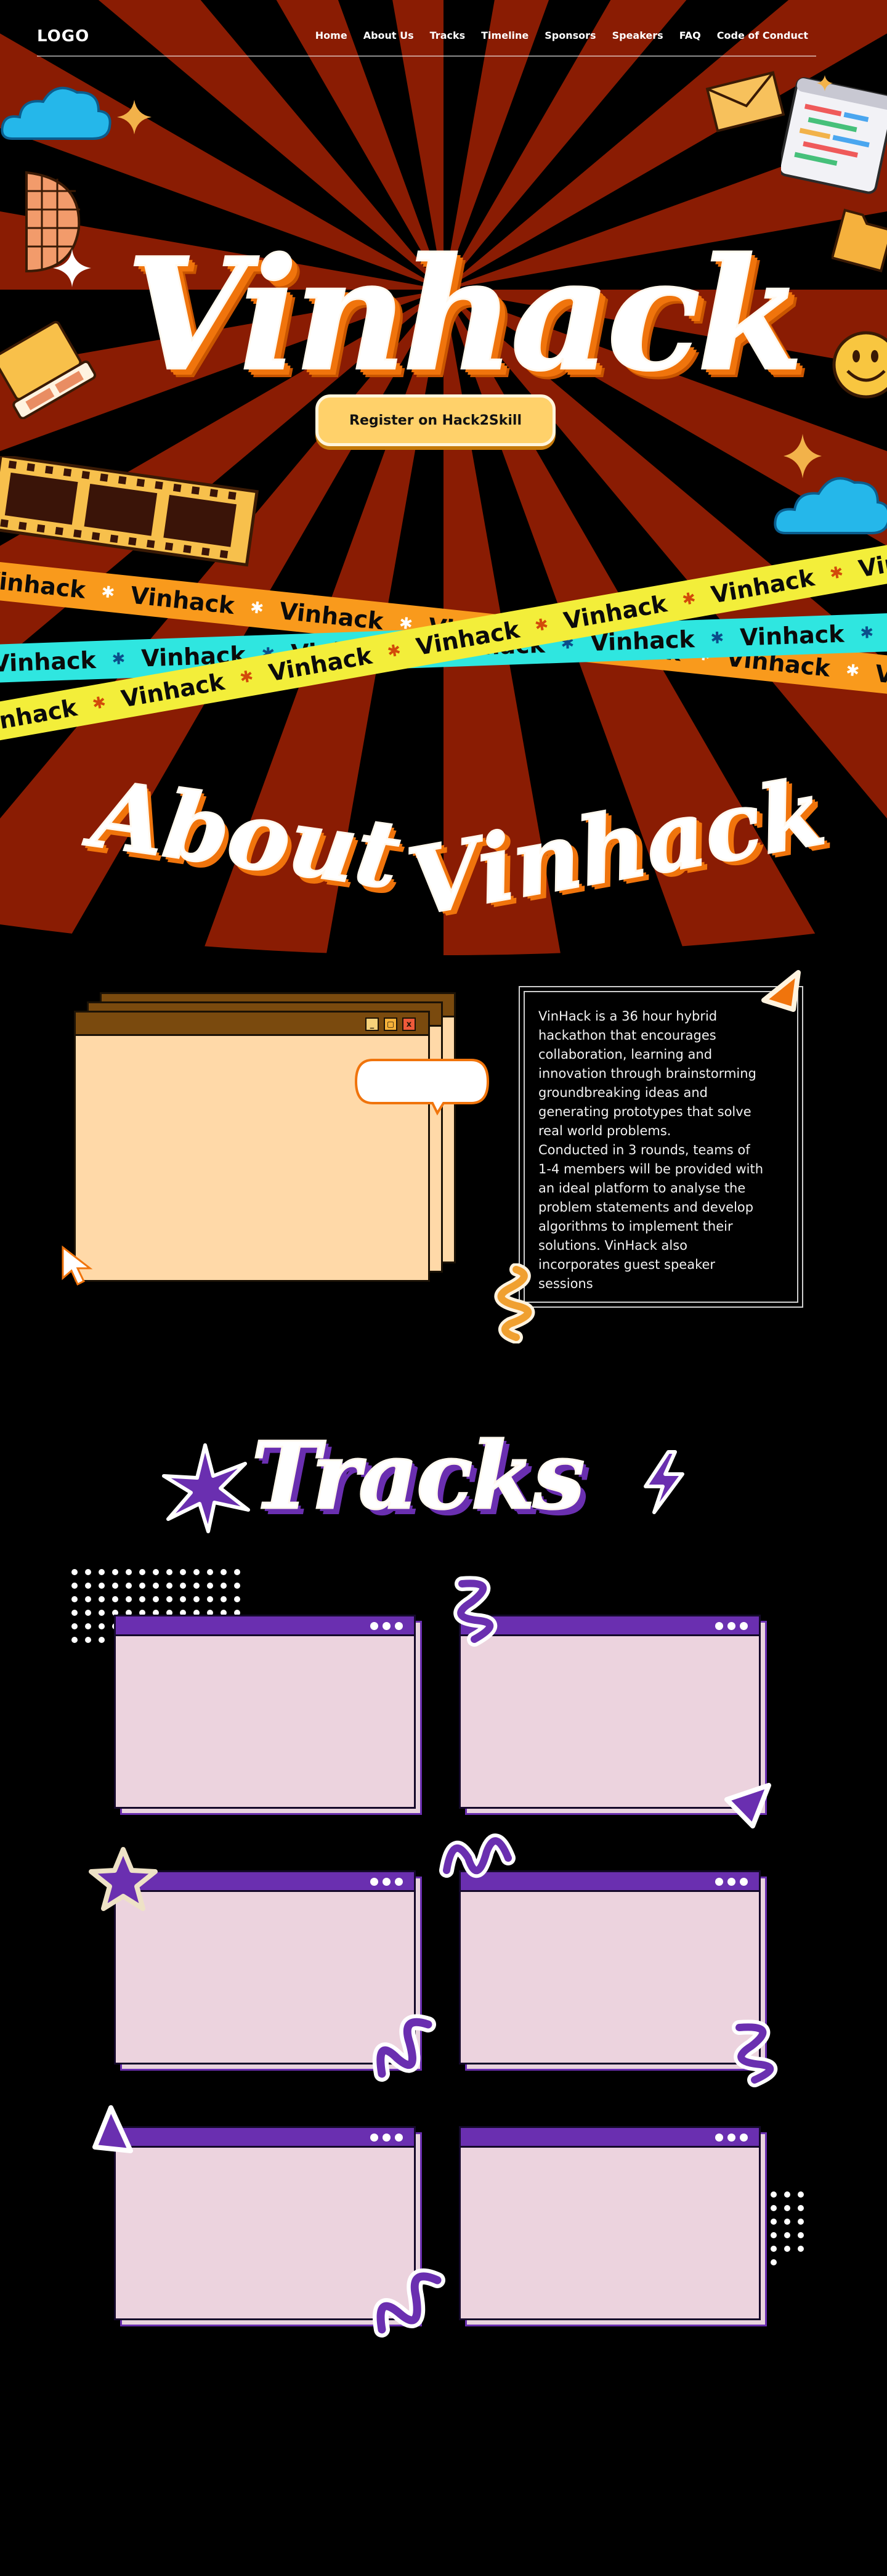 This screenshot has height=2576, width=887. Describe the element at coordinates (331, 35) in the screenshot. I see `nav-link-home: Home` at that location.